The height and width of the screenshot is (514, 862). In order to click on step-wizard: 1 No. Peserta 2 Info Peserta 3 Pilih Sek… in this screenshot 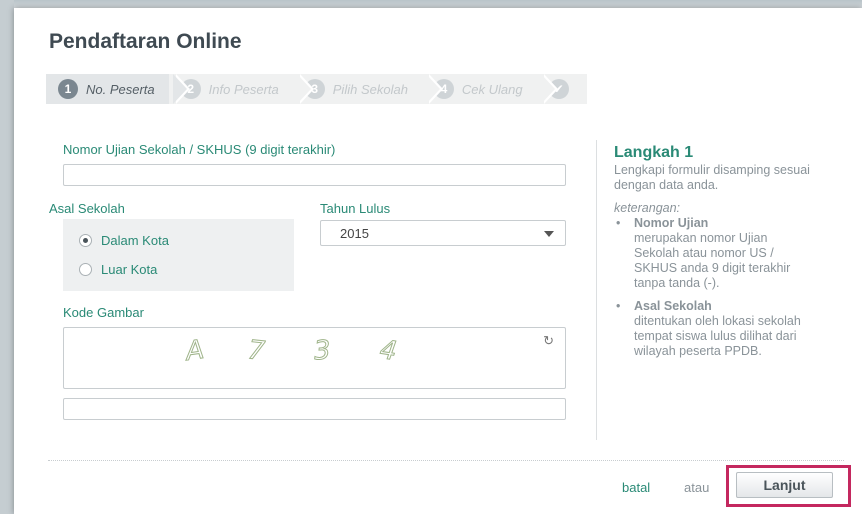, I will do `click(316, 89)`.